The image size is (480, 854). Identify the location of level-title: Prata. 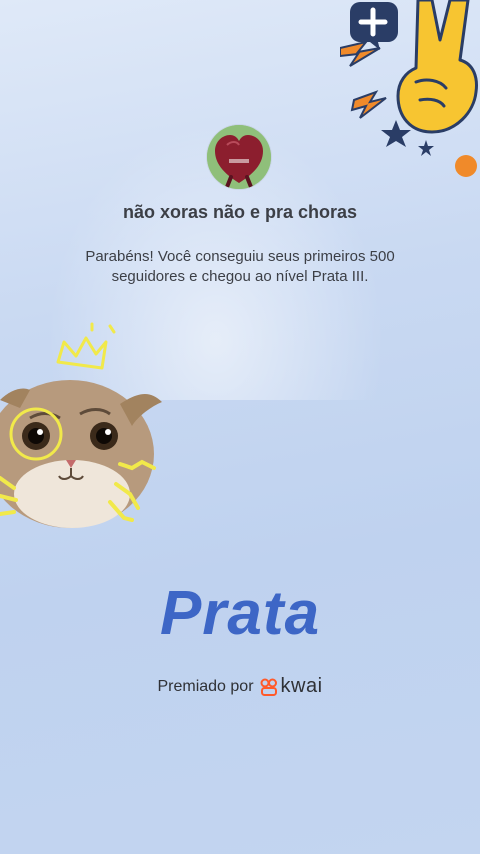
(240, 613).